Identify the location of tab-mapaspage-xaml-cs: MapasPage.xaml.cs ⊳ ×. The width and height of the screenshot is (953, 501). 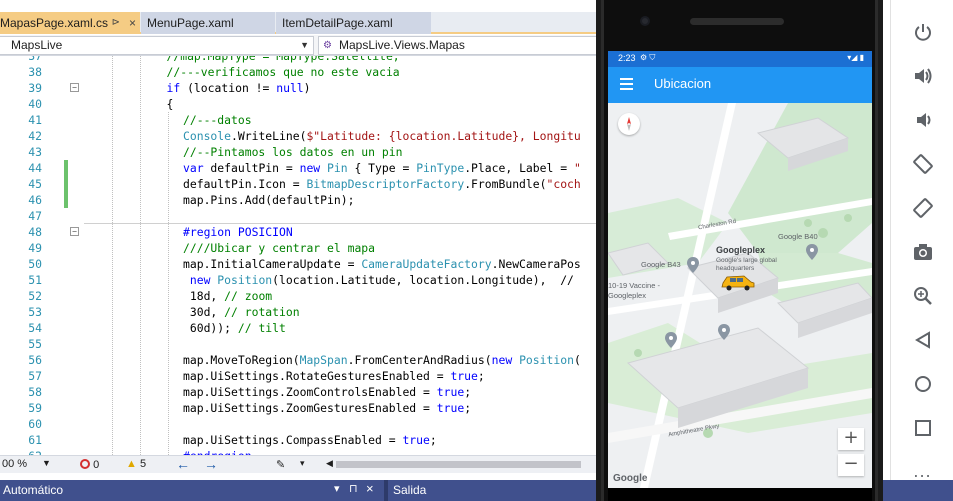
(70, 23).